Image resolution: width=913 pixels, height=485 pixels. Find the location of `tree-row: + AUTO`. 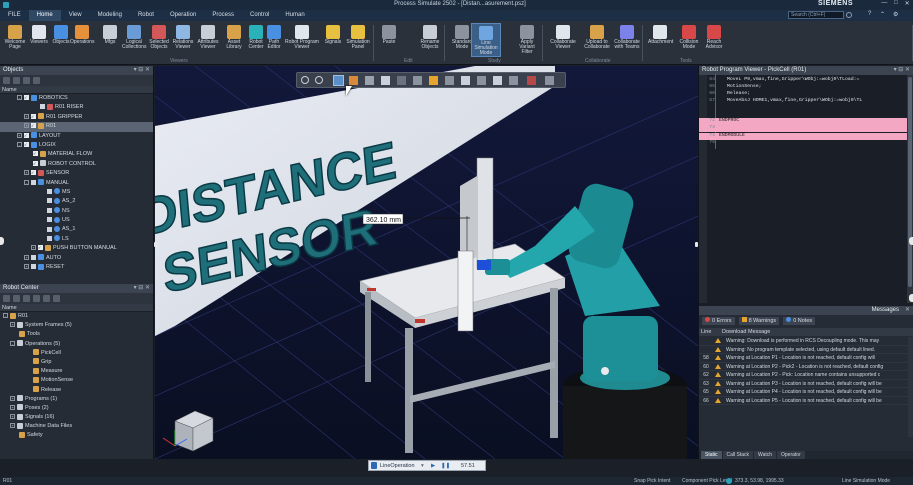

tree-row: + AUTO is located at coordinates (76, 258).